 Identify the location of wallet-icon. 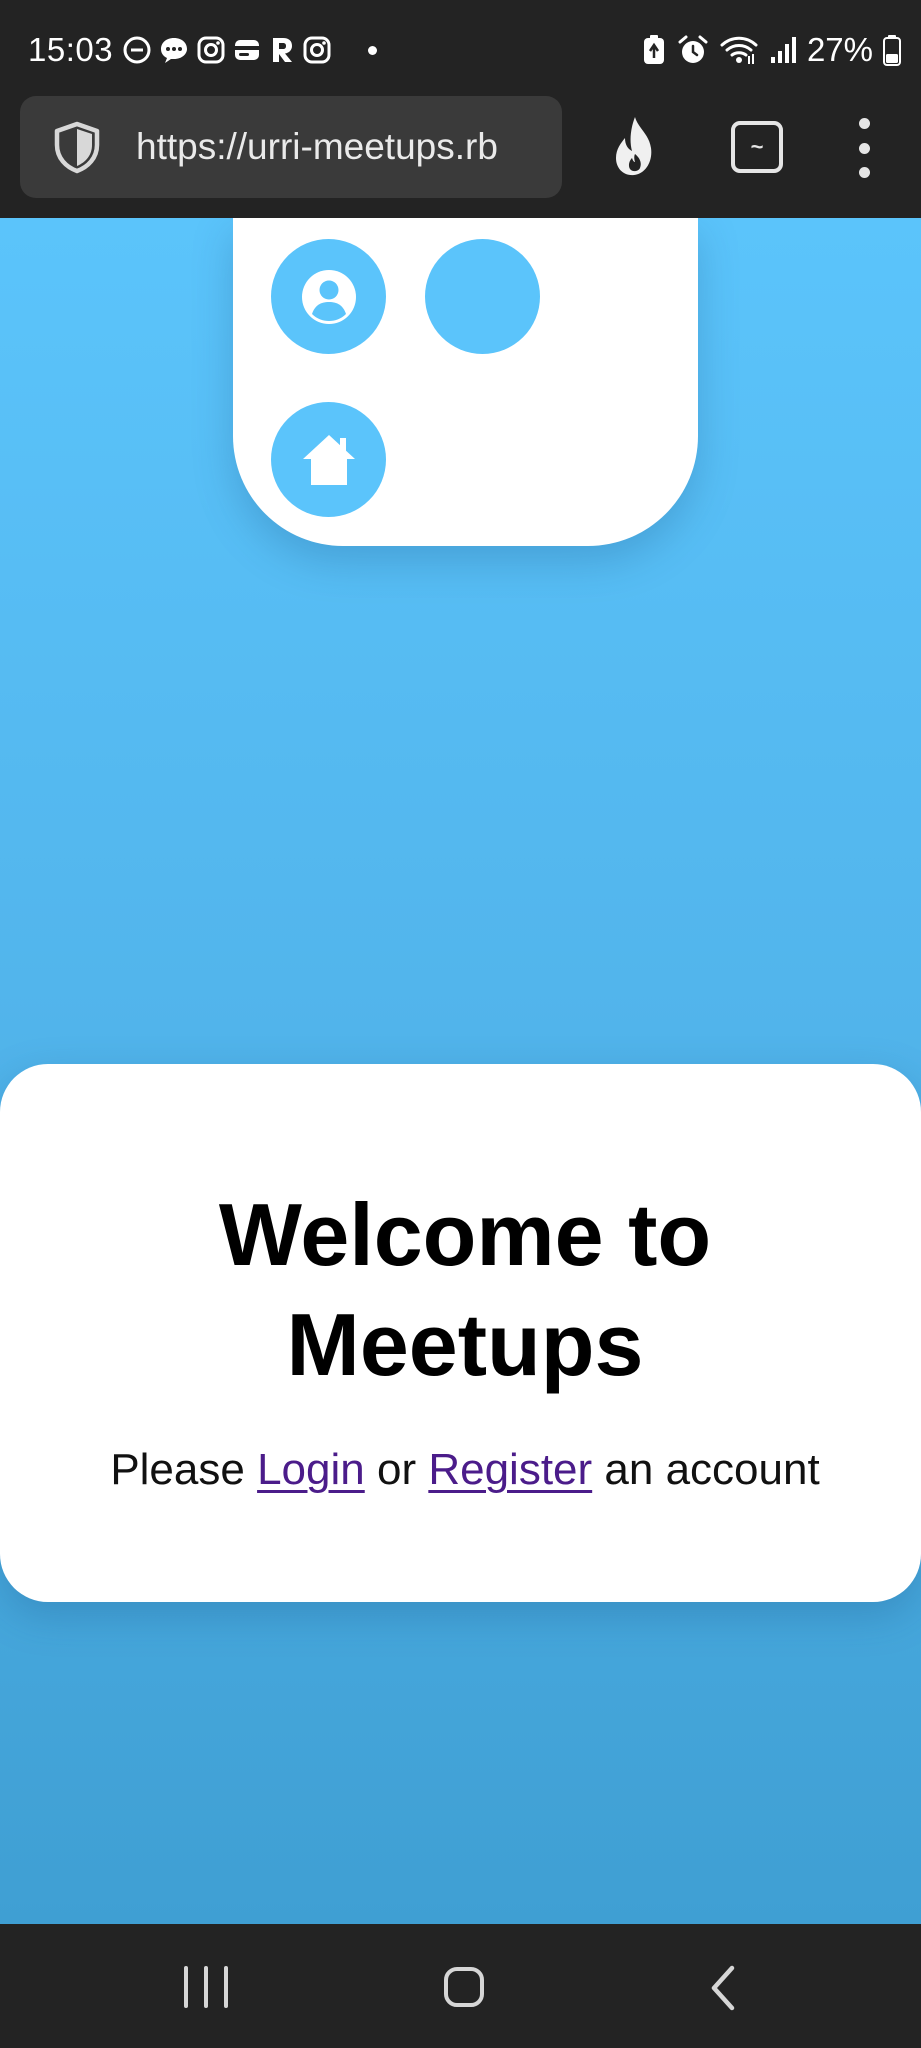
(247, 50).